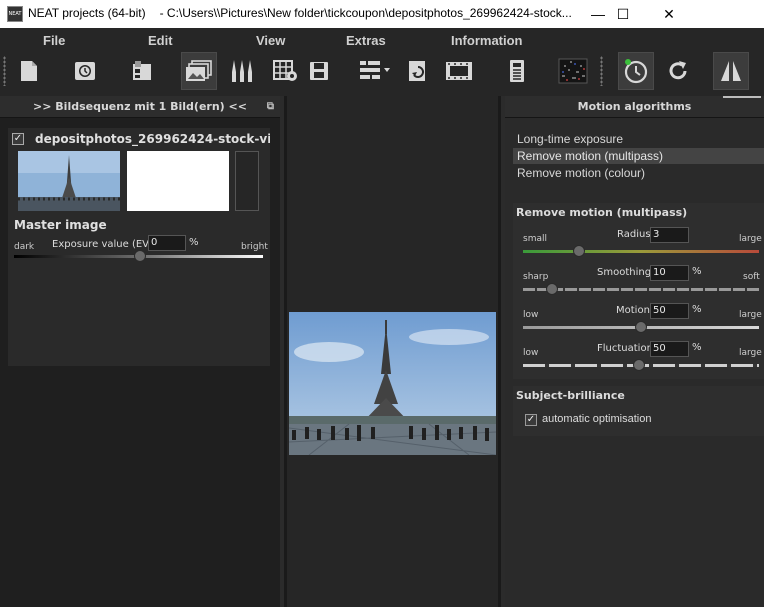 Image resolution: width=764 pixels, height=607 pixels. I want to click on sequence-panel-header: >> Bildsequenz mit 1 Bild(ern) << ⧉, so click(140, 107).